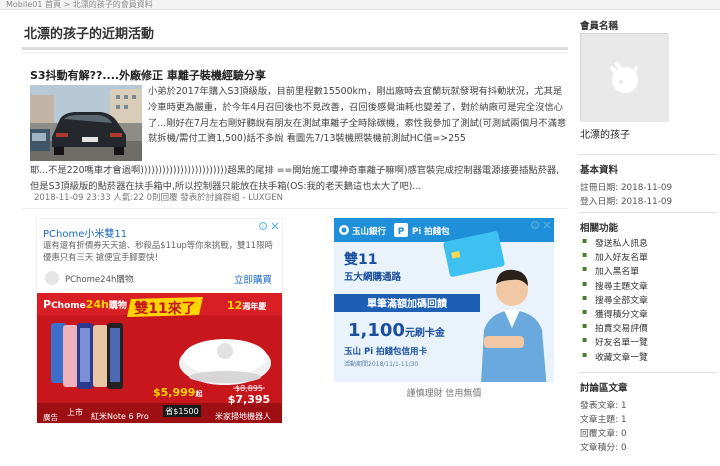 This screenshot has height=466, width=720. I want to click on launch-label: 上市, so click(75, 412).